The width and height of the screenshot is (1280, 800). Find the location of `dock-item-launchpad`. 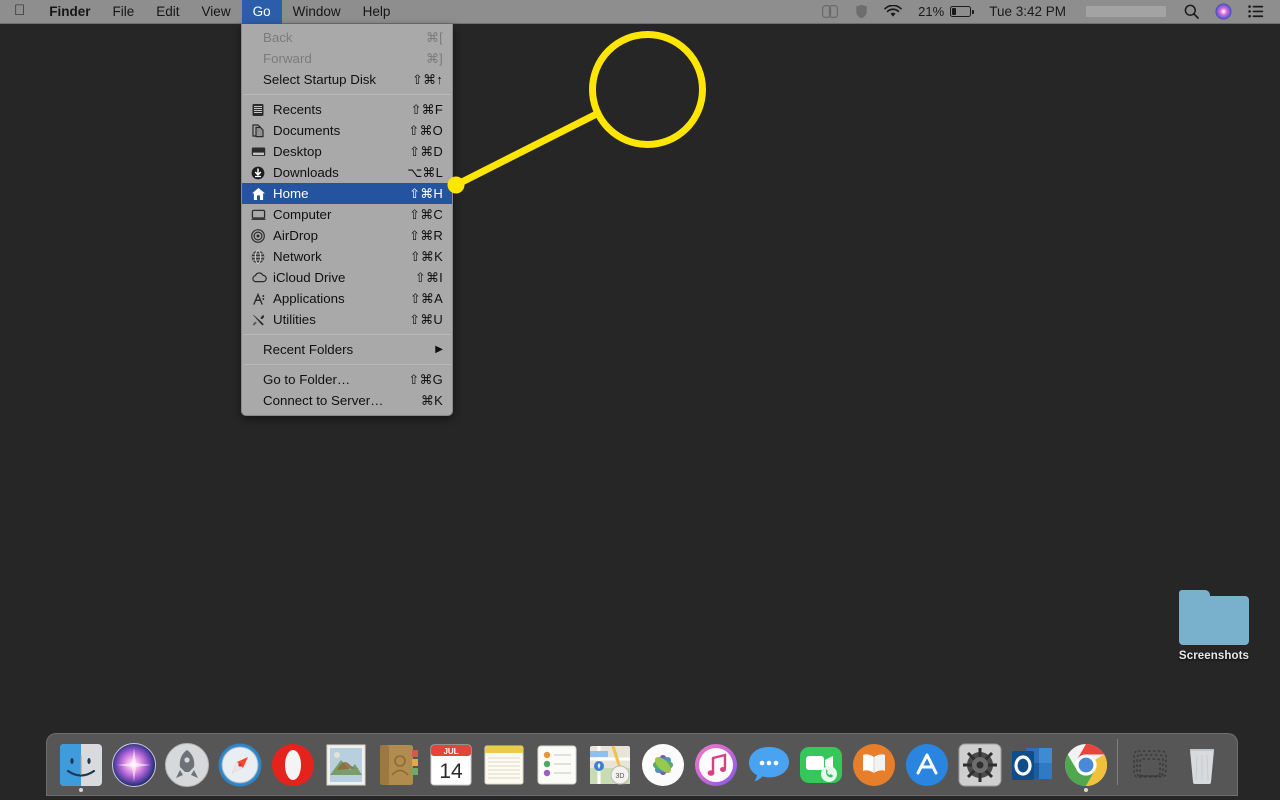

dock-item-launchpad is located at coordinates (187, 762).